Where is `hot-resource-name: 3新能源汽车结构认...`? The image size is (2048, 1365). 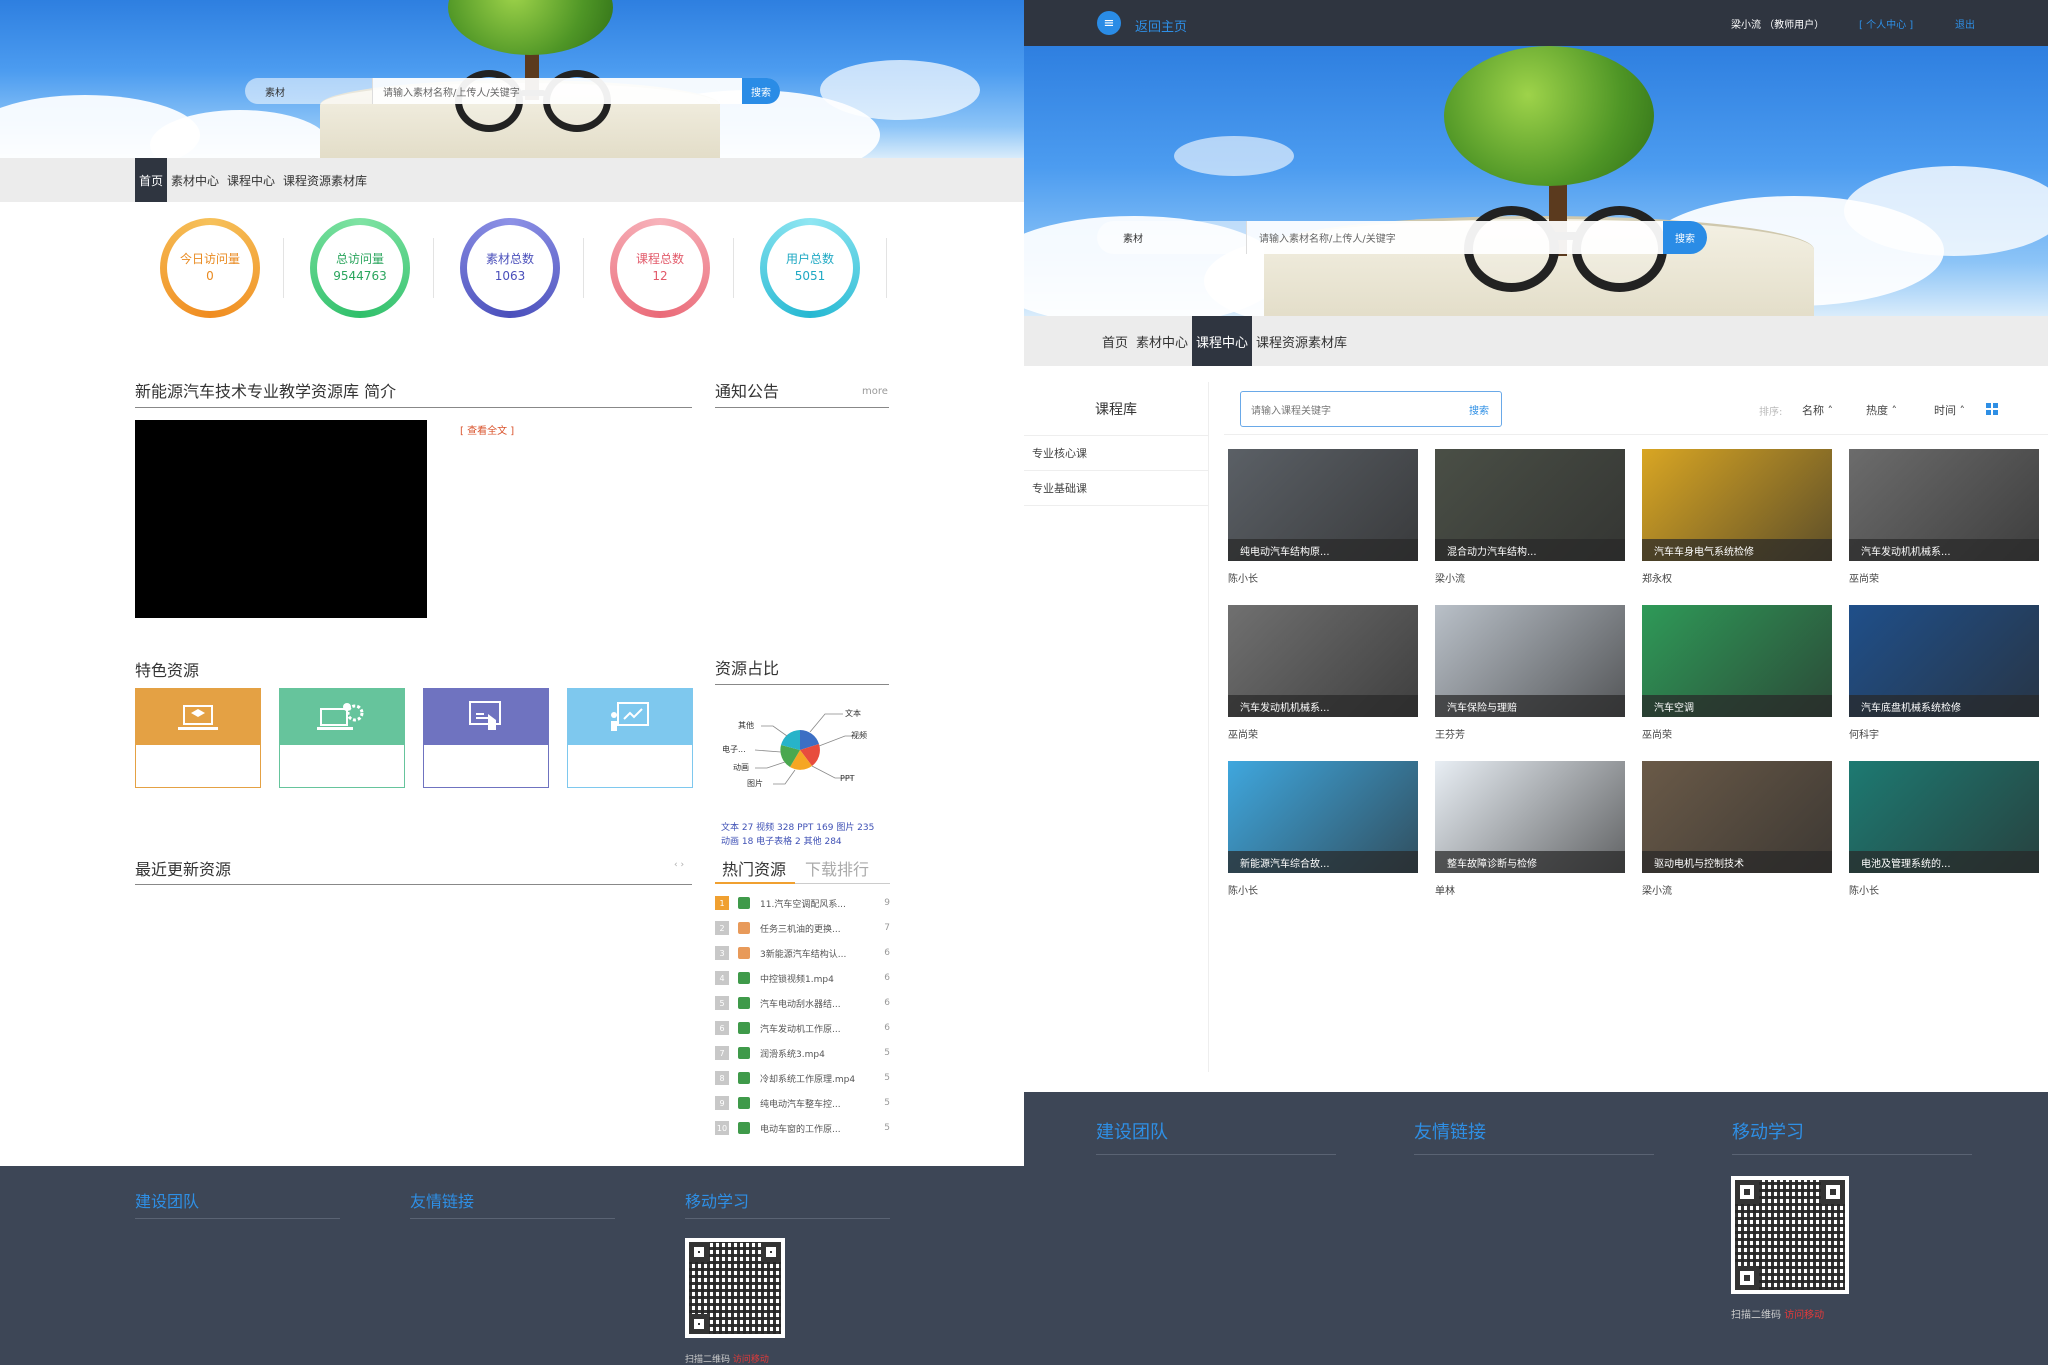
hot-resource-name: 3新能源汽车结构认... is located at coordinates (822, 953).